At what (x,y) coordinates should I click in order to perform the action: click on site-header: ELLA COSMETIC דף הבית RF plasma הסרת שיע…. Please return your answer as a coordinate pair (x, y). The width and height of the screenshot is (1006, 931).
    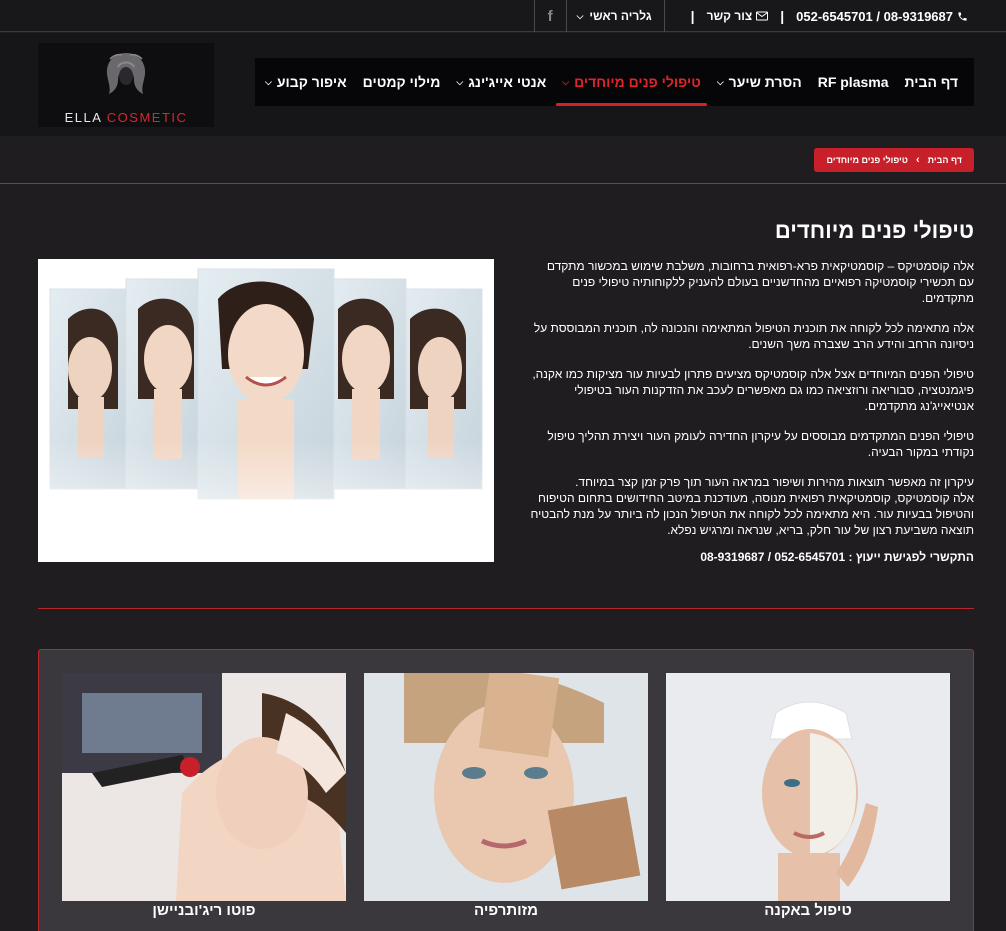
    Looking at the image, I should click on (503, 84).